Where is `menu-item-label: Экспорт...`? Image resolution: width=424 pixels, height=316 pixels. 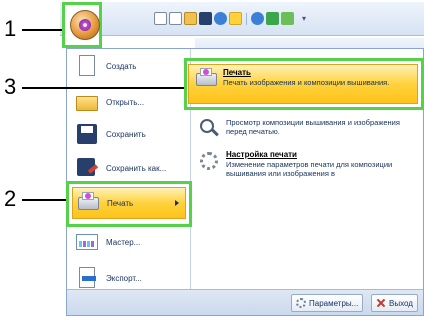
menu-item-label: Экспорт... is located at coordinates (124, 278).